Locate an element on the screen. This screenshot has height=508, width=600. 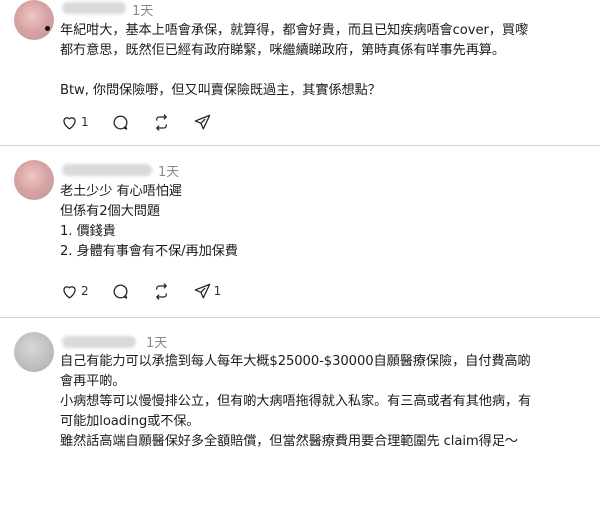
repost-count: 1 is located at coordinates (217, 291).